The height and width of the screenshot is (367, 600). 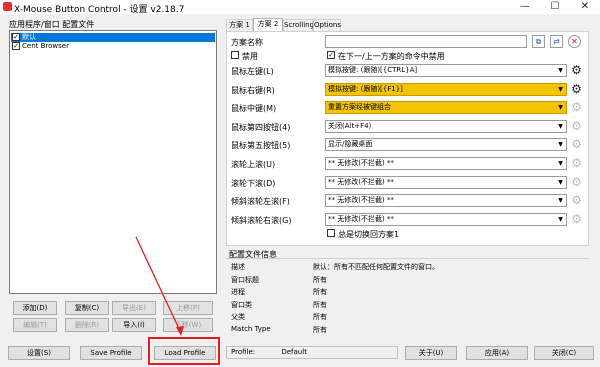 What do you see at coordinates (268, 24) in the screenshot?
I see `tab-scheme-2: 方案 2` at bounding box center [268, 24].